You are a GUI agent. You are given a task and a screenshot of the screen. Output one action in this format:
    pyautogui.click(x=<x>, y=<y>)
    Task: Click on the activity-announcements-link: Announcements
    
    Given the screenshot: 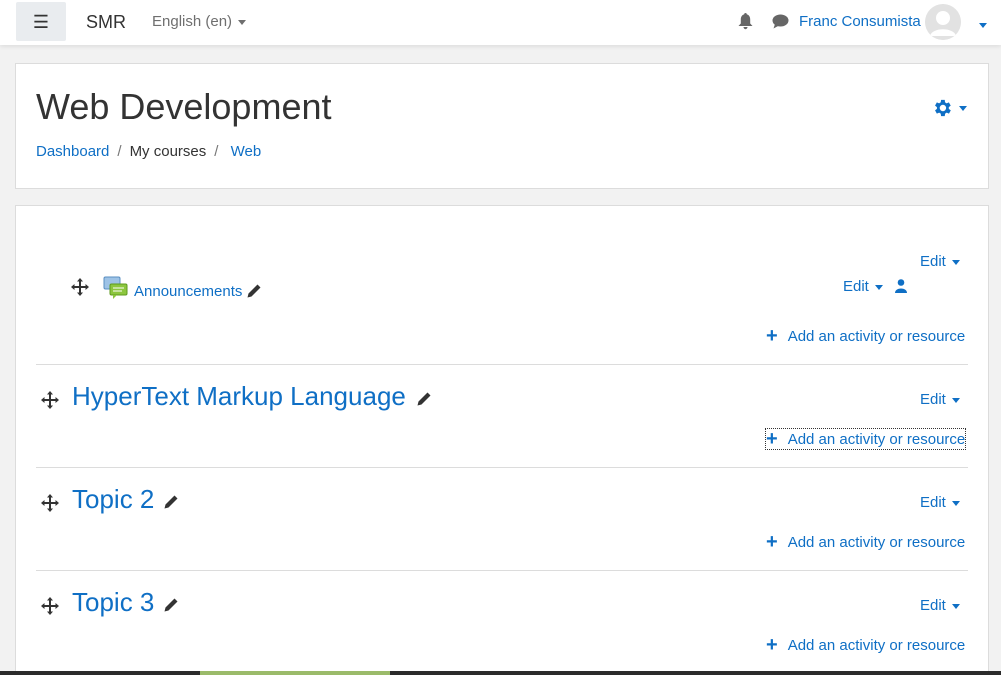 What is the action you would take?
    pyautogui.click(x=188, y=291)
    